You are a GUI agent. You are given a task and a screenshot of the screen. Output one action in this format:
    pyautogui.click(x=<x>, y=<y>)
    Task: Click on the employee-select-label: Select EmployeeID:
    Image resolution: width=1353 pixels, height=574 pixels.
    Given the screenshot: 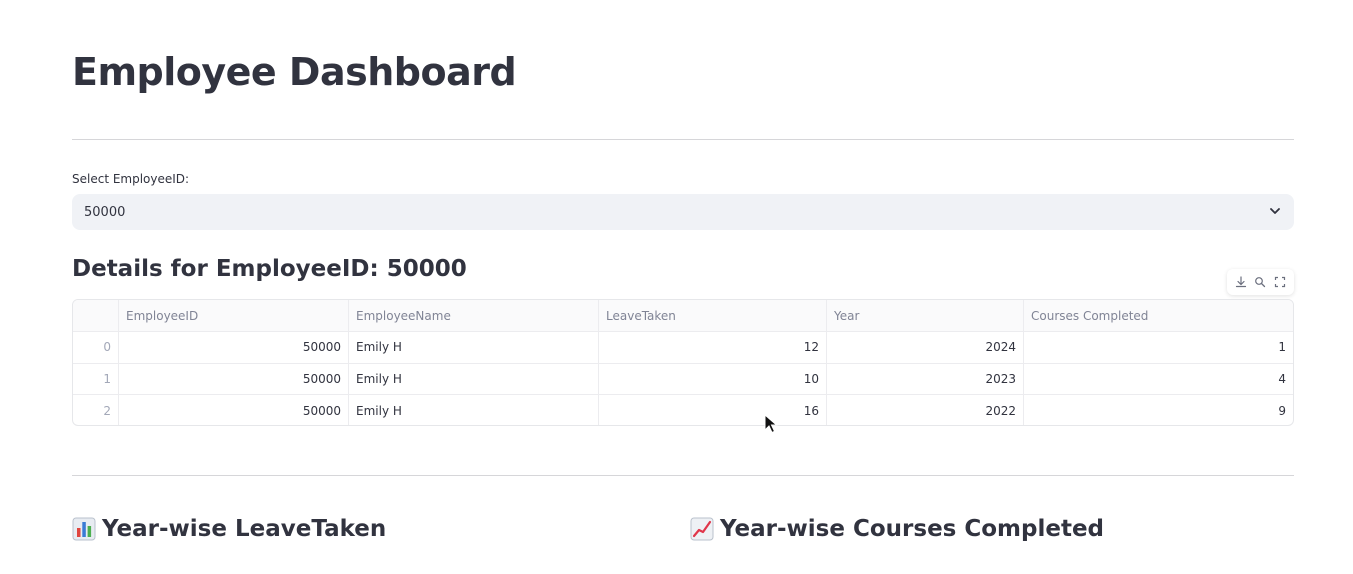 What is the action you would take?
    pyautogui.click(x=131, y=179)
    